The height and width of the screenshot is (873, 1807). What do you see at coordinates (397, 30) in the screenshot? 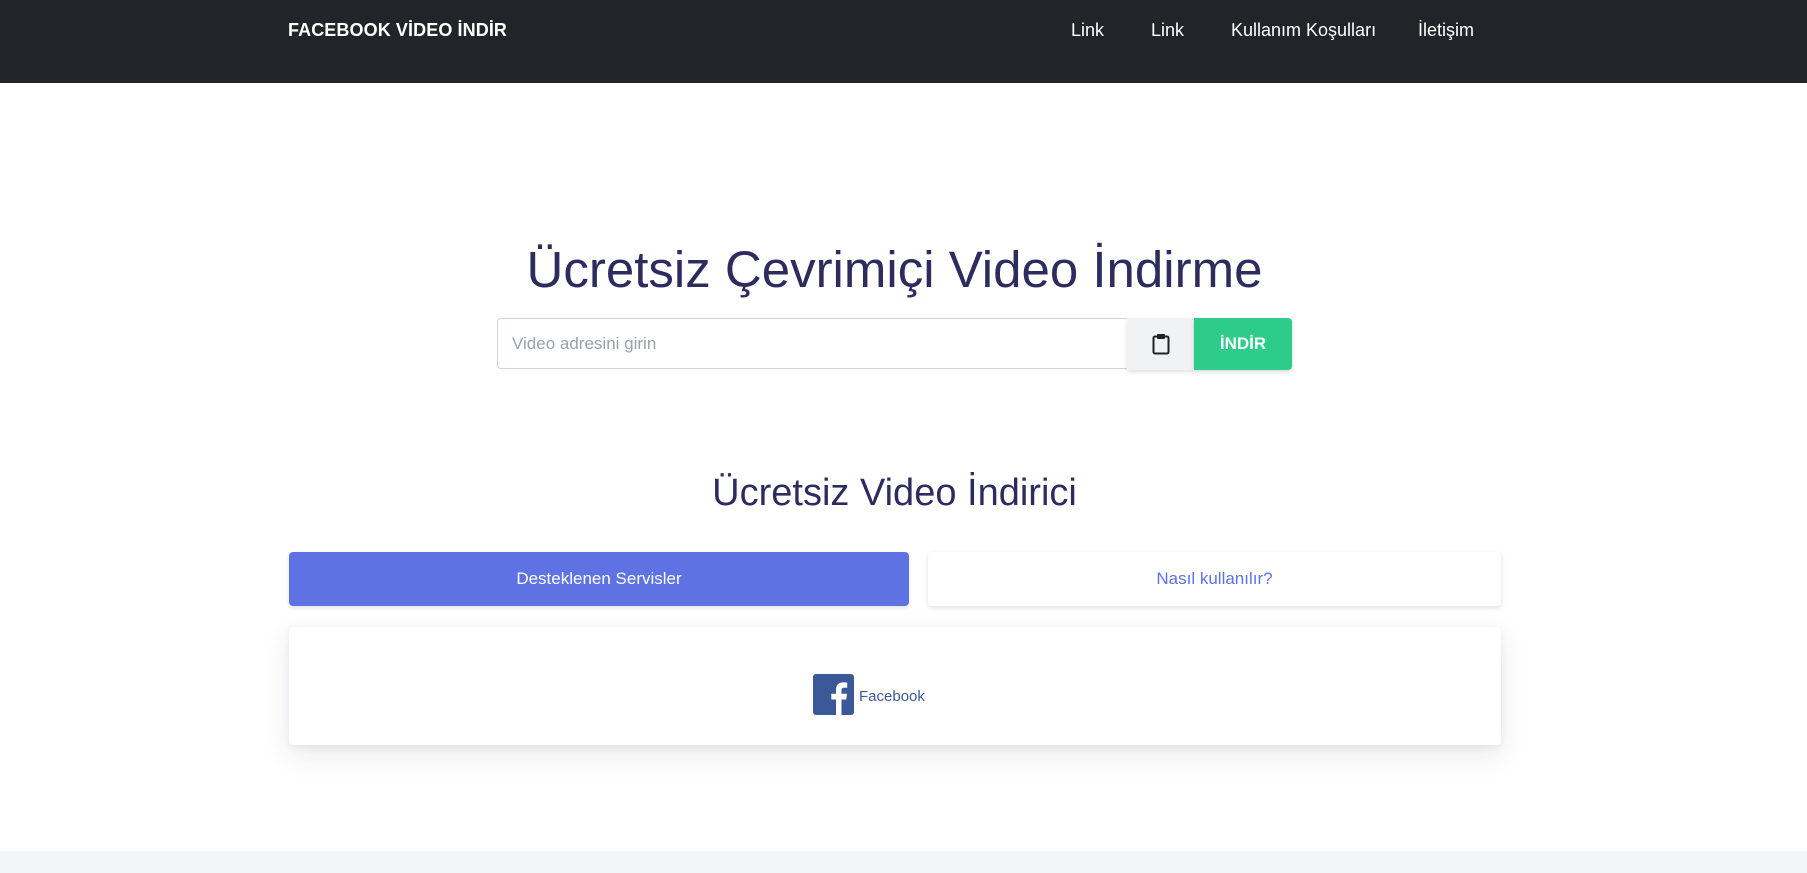
I see `brand-link: FACEBOOK VİDEO İNDİR` at bounding box center [397, 30].